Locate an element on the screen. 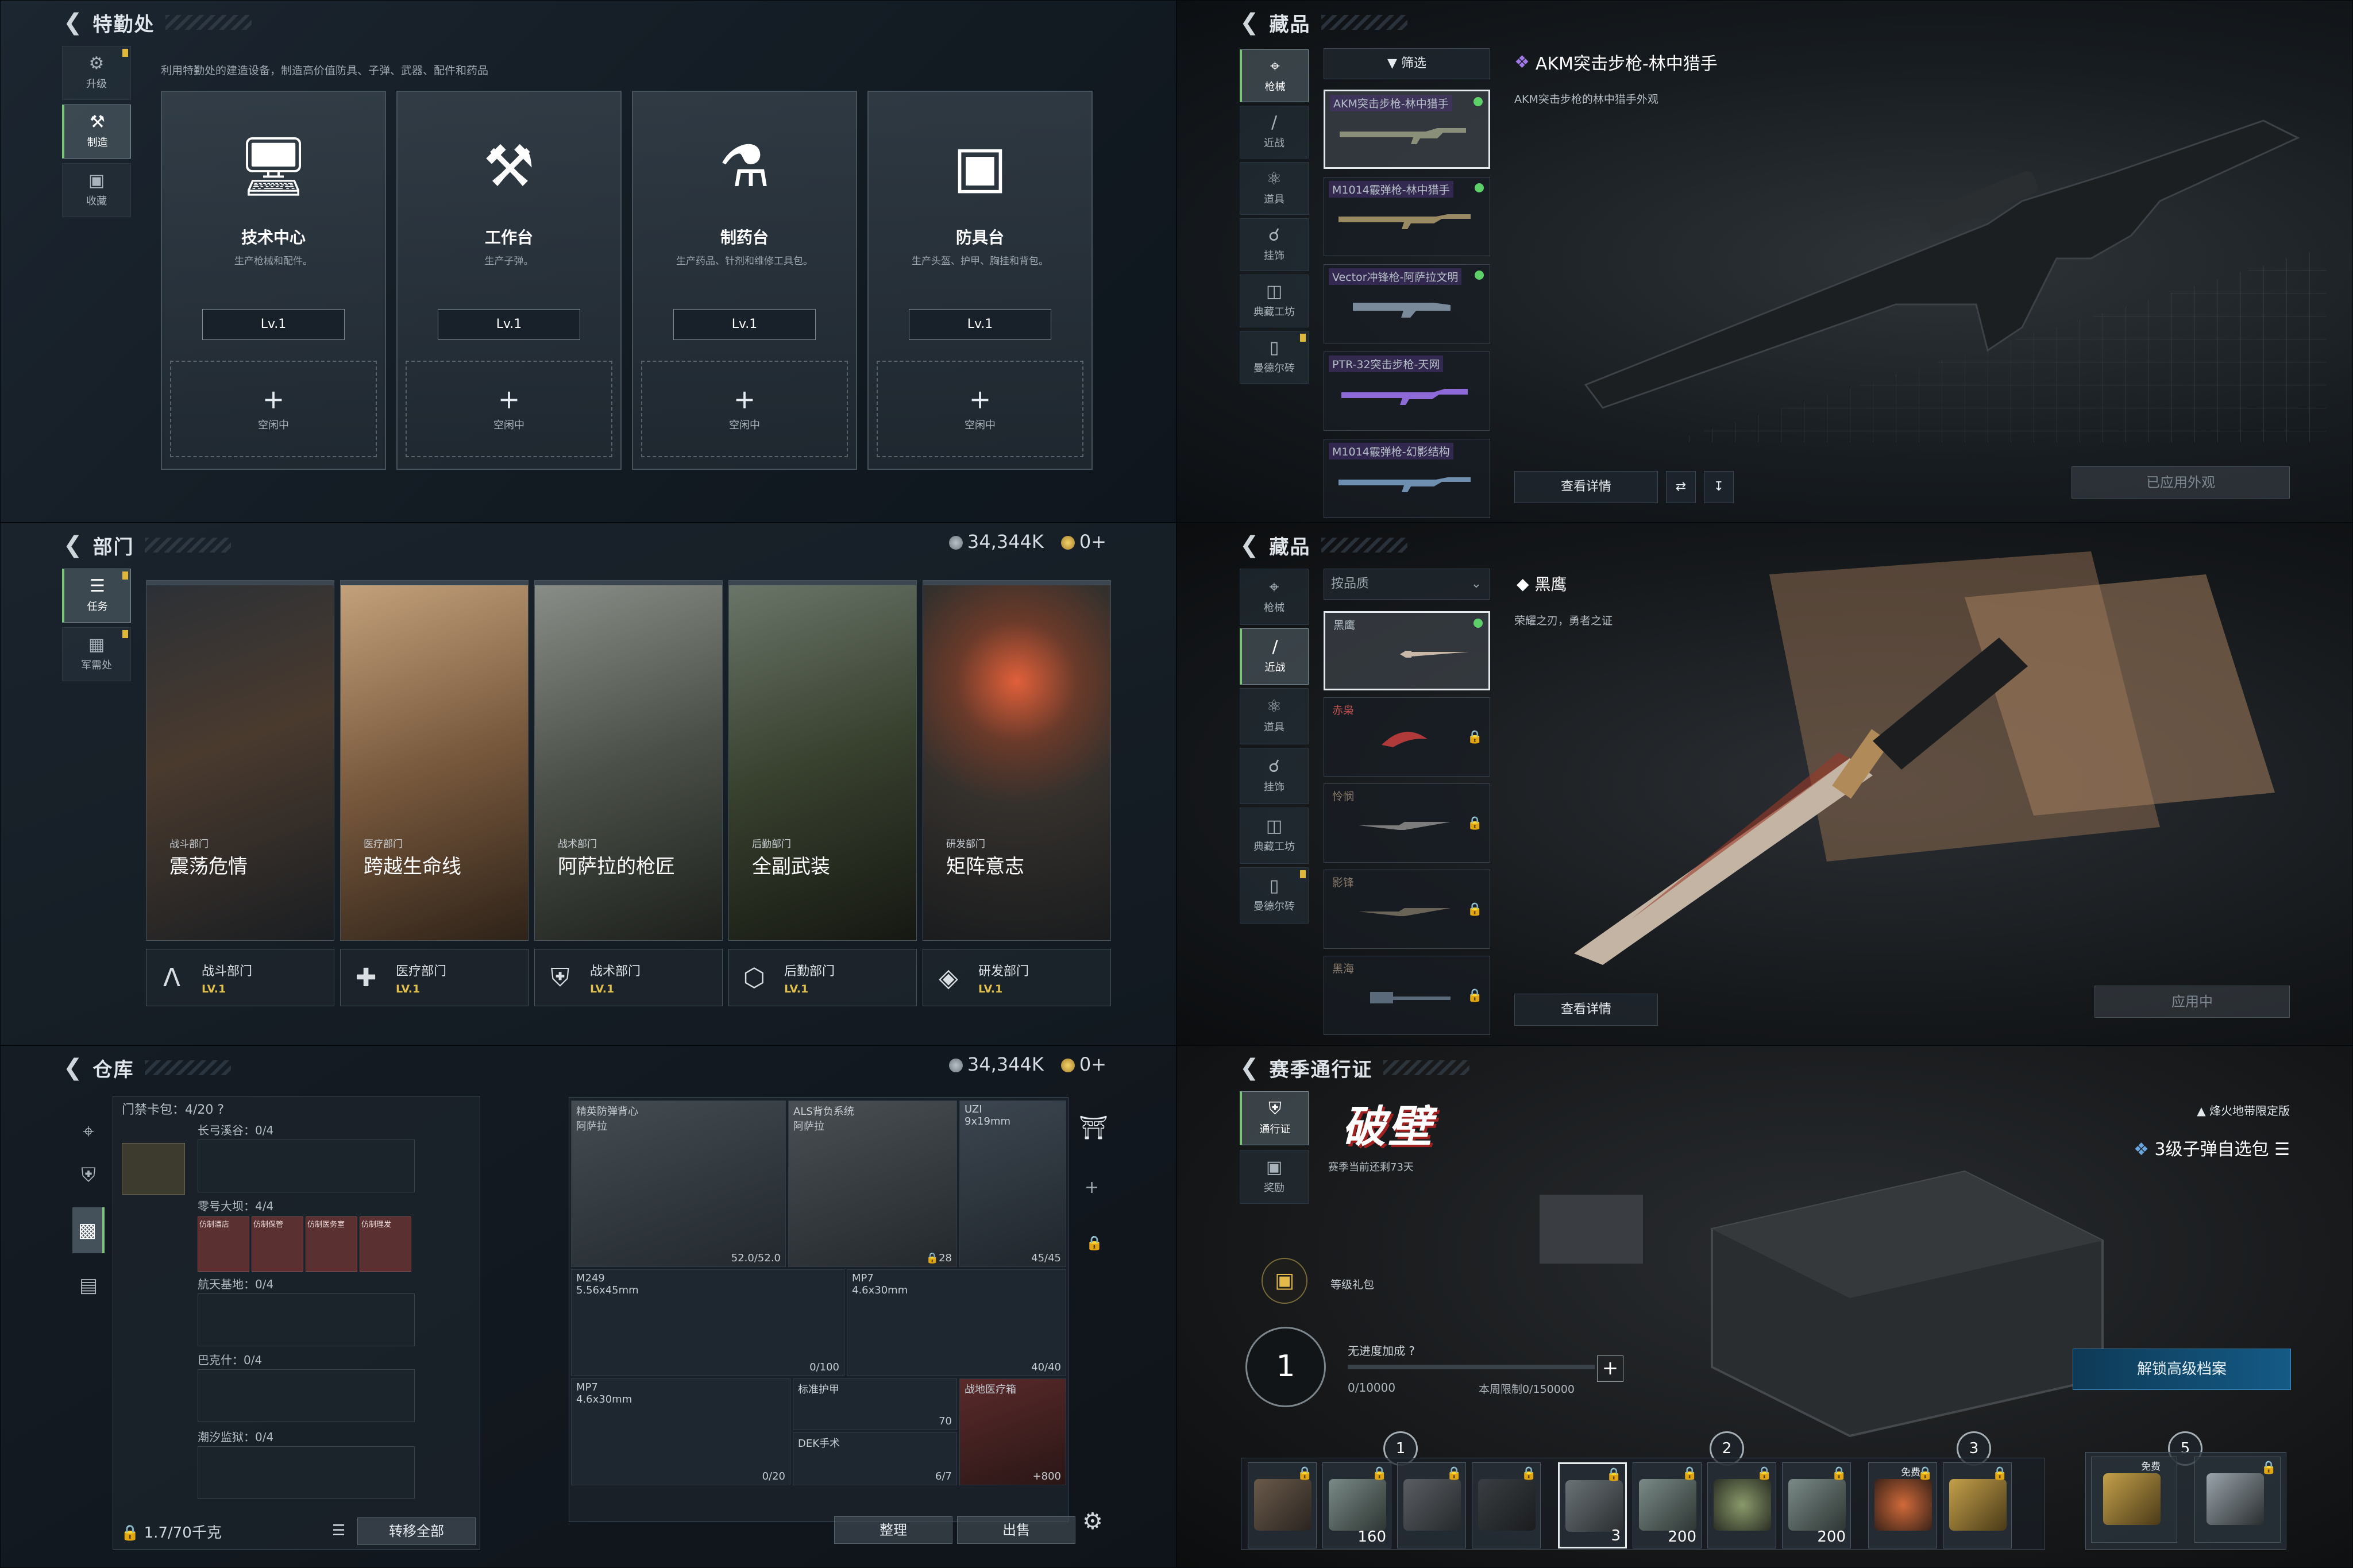 Image resolution: width=2353 pixels, height=1568 pixels. dept-card-medical: ✚ 医疗部门 LV.1 is located at coordinates (434, 977).